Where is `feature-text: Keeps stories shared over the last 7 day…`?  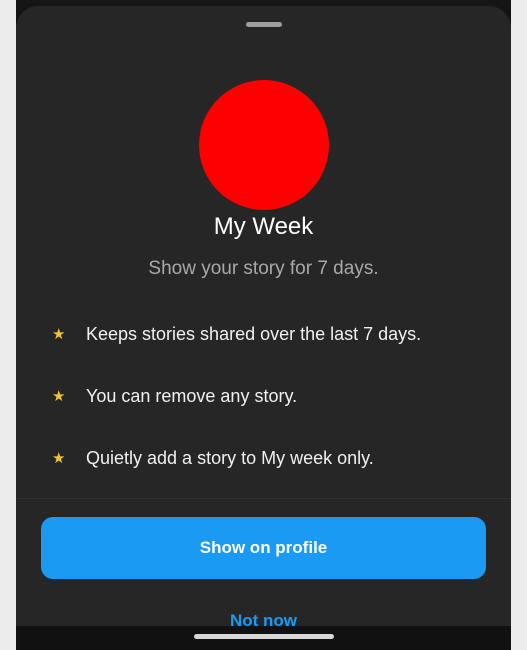
feature-text: Keeps stories shared over the last 7 day… is located at coordinates (254, 334).